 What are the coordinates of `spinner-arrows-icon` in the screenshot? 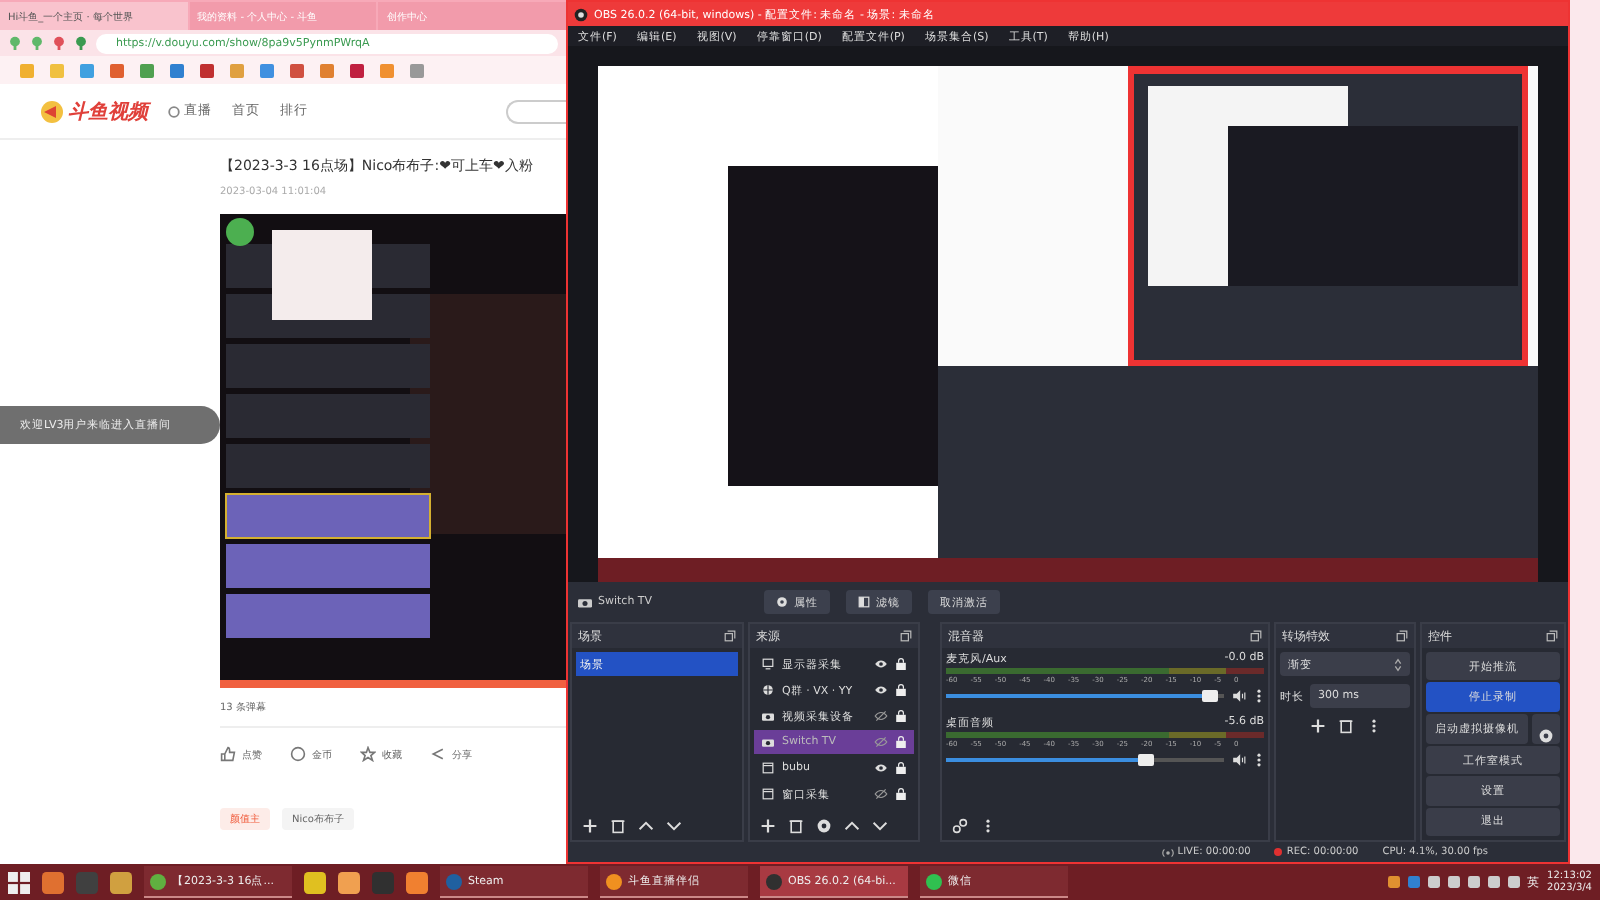 It's located at (1398, 664).